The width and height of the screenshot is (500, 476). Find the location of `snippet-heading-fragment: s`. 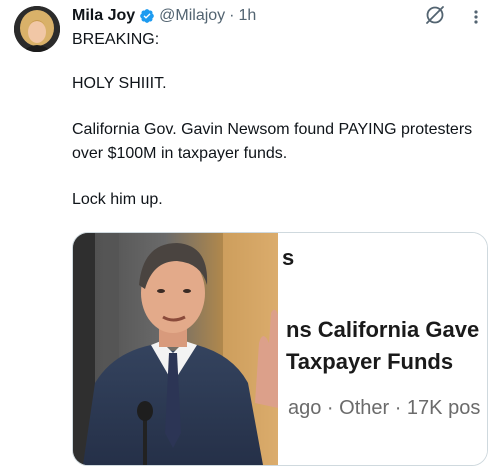

snippet-heading-fragment: s is located at coordinates (288, 257).